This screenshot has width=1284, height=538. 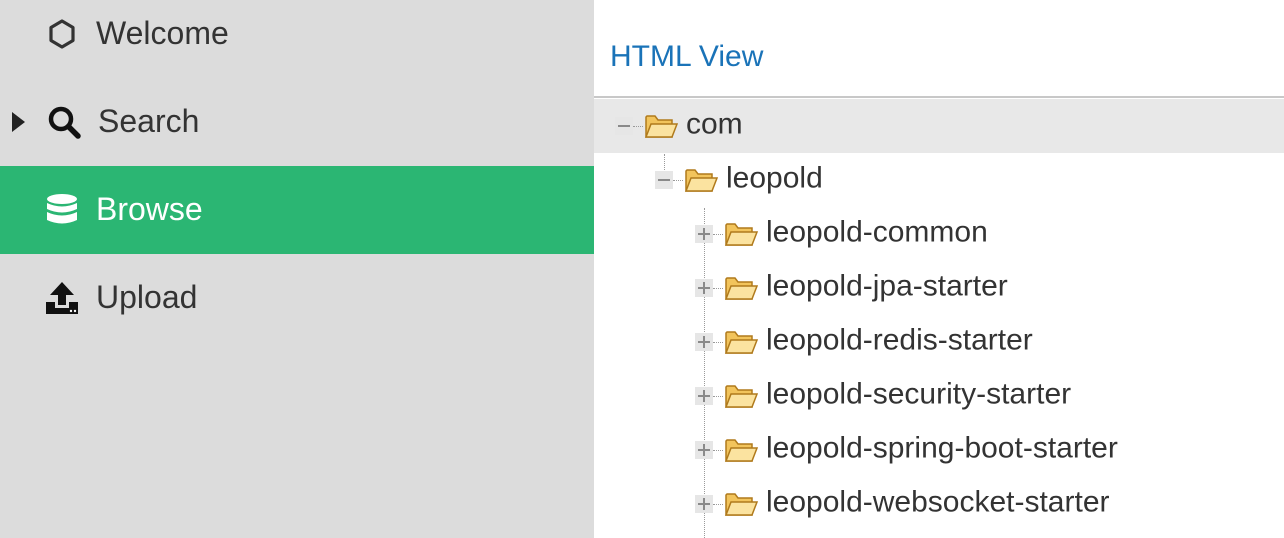 I want to click on tree-node-label: leopold-common, so click(x=877, y=233).